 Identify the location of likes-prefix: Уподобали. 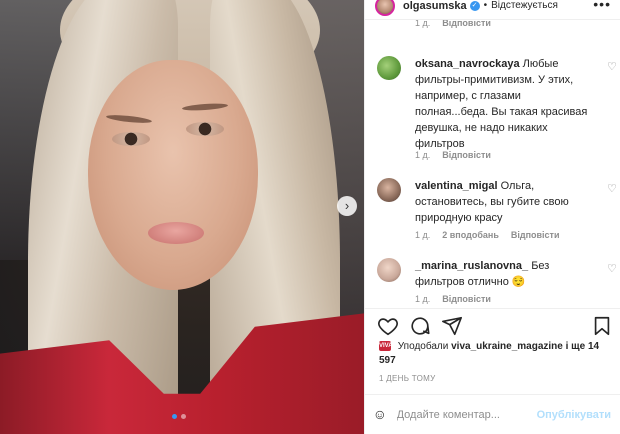
(423, 346).